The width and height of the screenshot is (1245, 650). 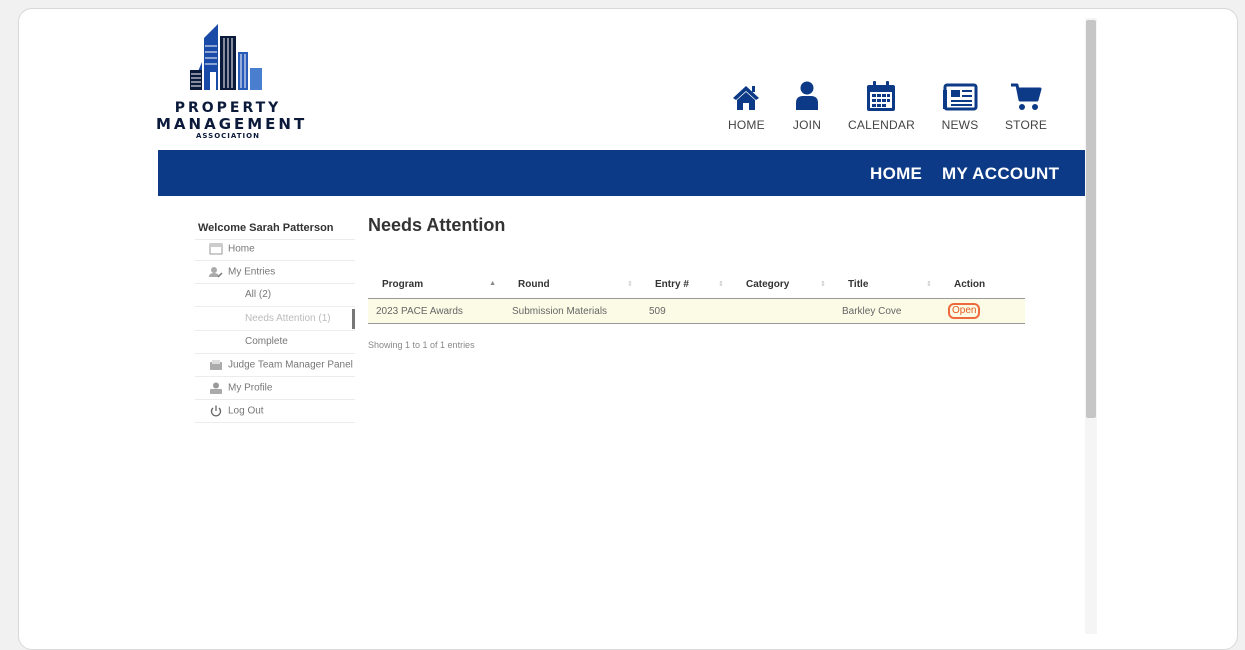 What do you see at coordinates (982, 311) in the screenshot?
I see `cell-action: Open` at bounding box center [982, 311].